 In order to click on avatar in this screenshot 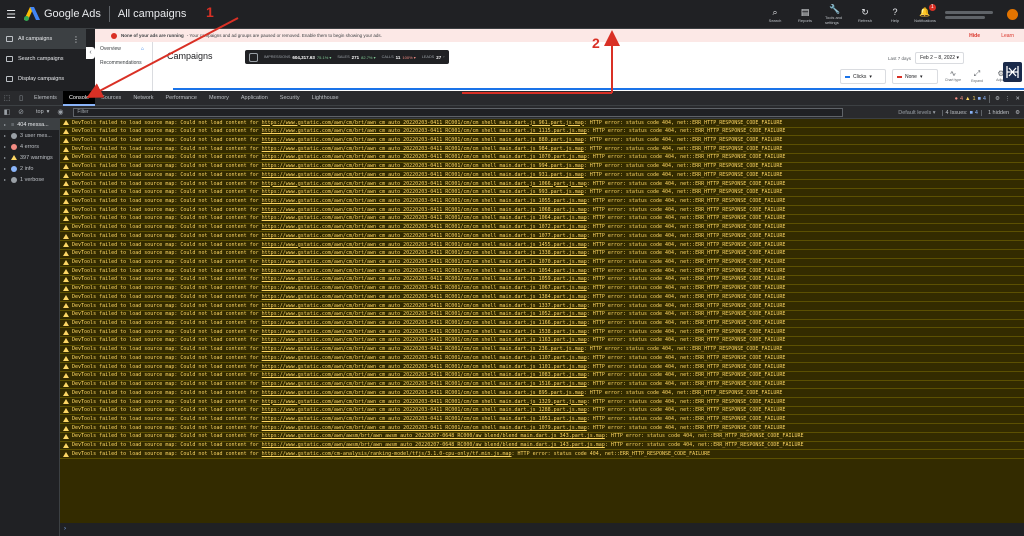, I will do `click(1012, 14)`.